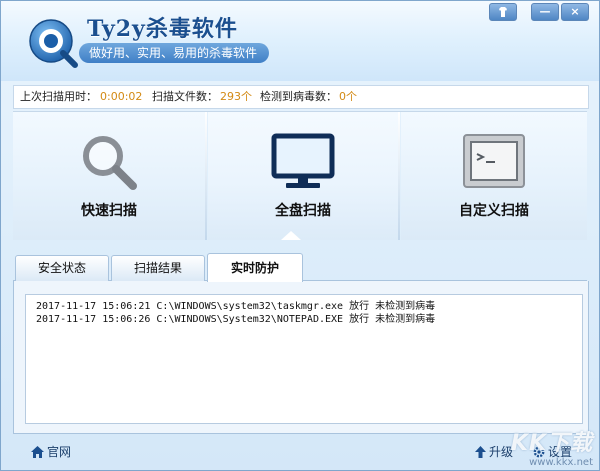 The width and height of the screenshot is (600, 471). I want to click on custom-scan-label: 自定义扫描, so click(494, 211).